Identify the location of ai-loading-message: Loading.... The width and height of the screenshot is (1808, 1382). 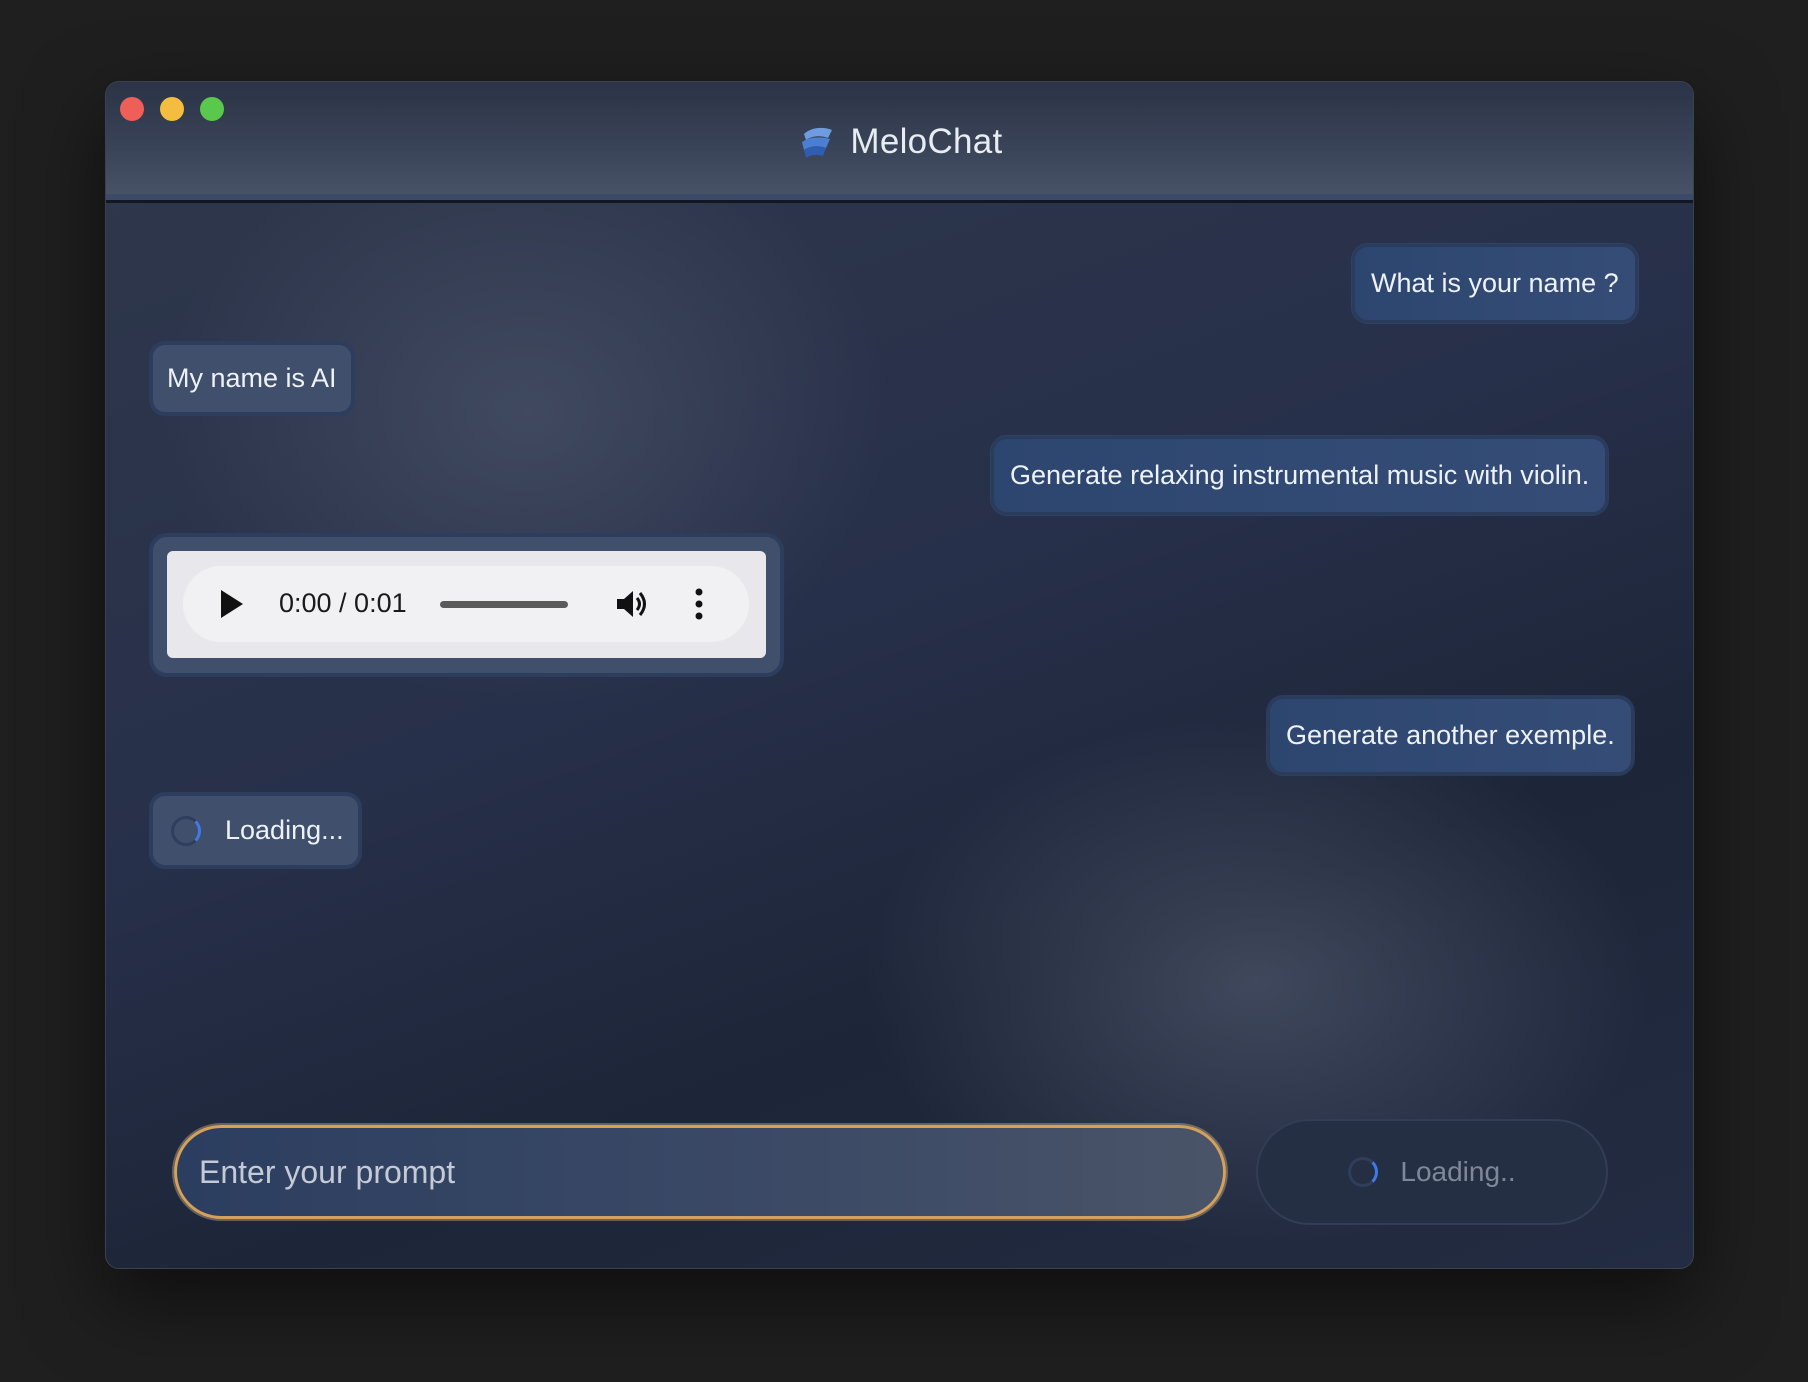
(255, 830).